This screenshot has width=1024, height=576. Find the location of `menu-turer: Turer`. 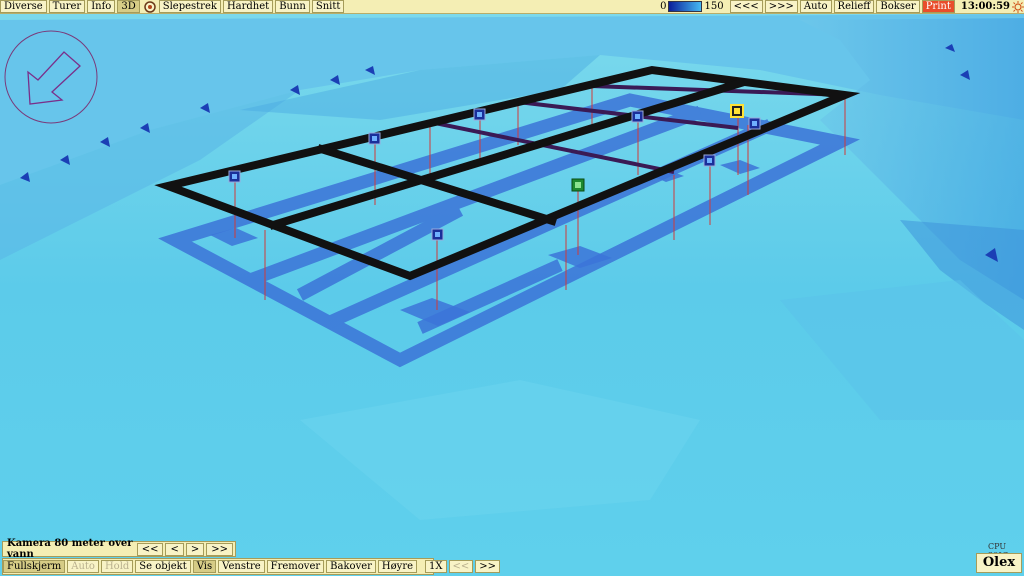

menu-turer: Turer is located at coordinates (67, 6).